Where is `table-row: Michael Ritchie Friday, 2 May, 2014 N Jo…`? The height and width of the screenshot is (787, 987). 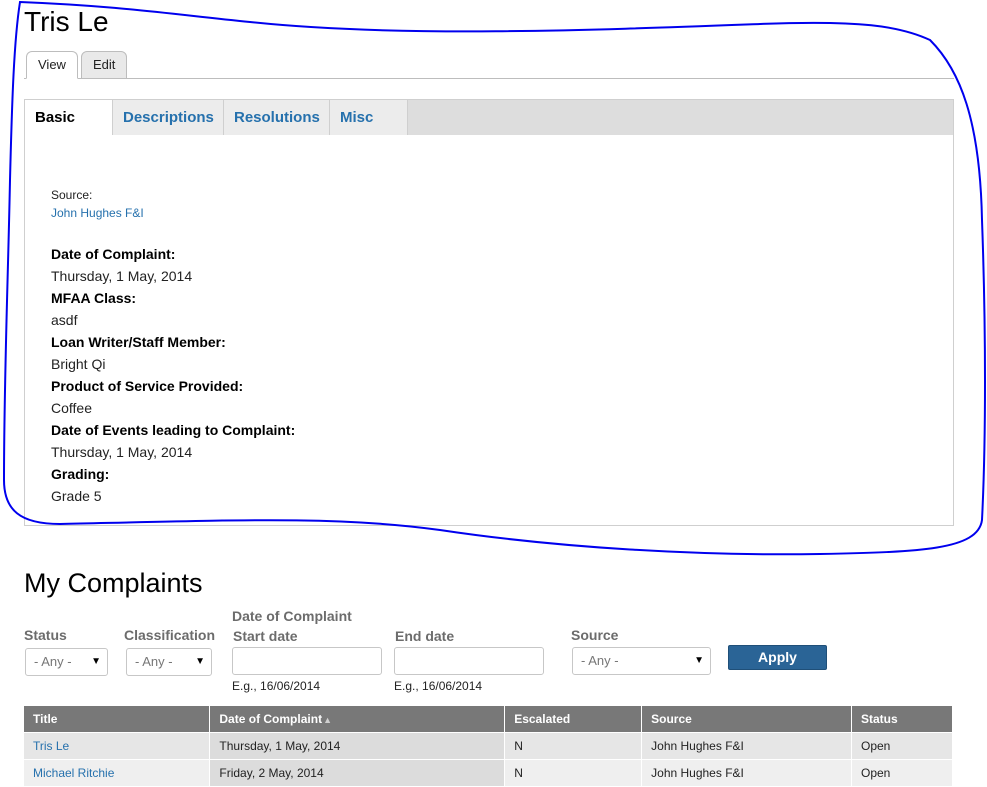
table-row: Michael Ritchie Friday, 2 May, 2014 N Jo… is located at coordinates (488, 772).